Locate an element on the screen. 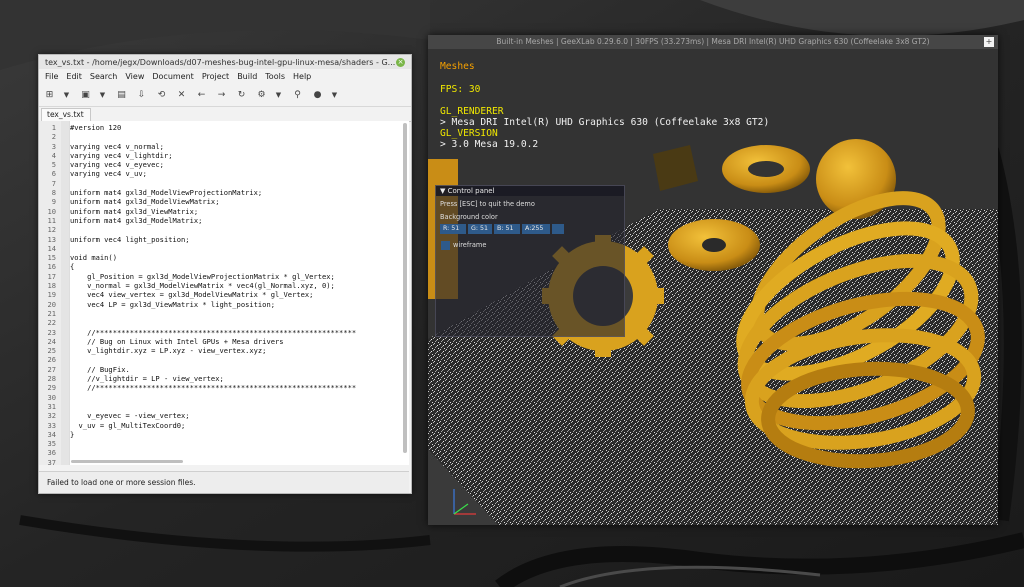  code-line: 32 v_eyevec = -view_vertex; is located at coordinates (220, 415).